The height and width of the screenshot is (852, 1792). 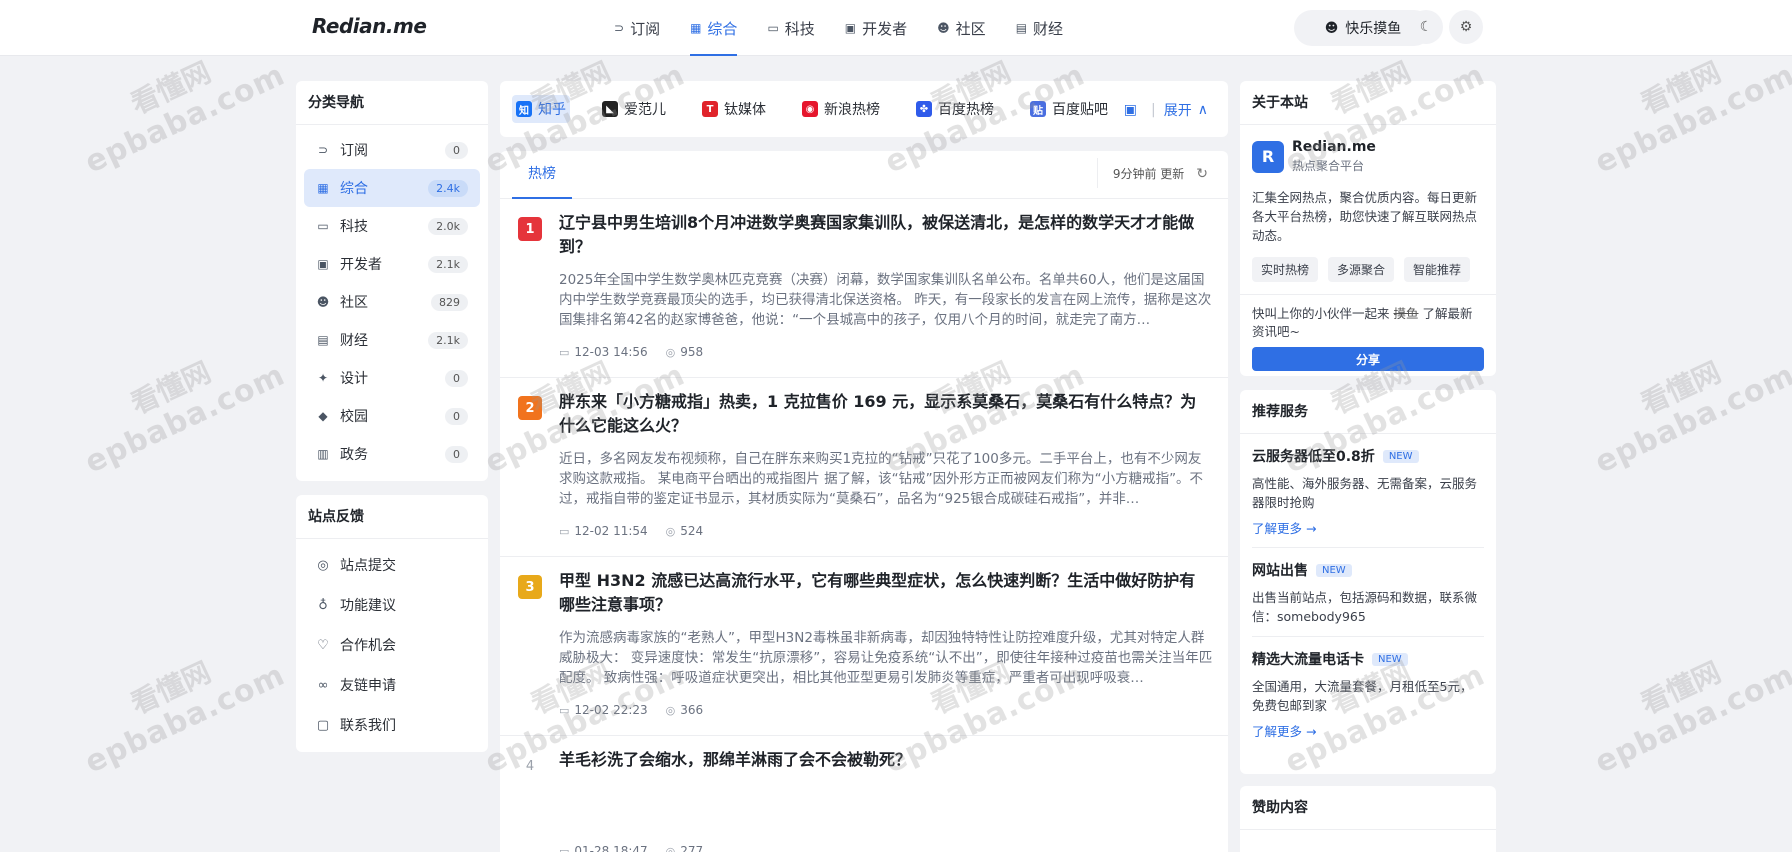 I want to click on source-ifanr: ◣ 爱范儿, so click(x=634, y=109).